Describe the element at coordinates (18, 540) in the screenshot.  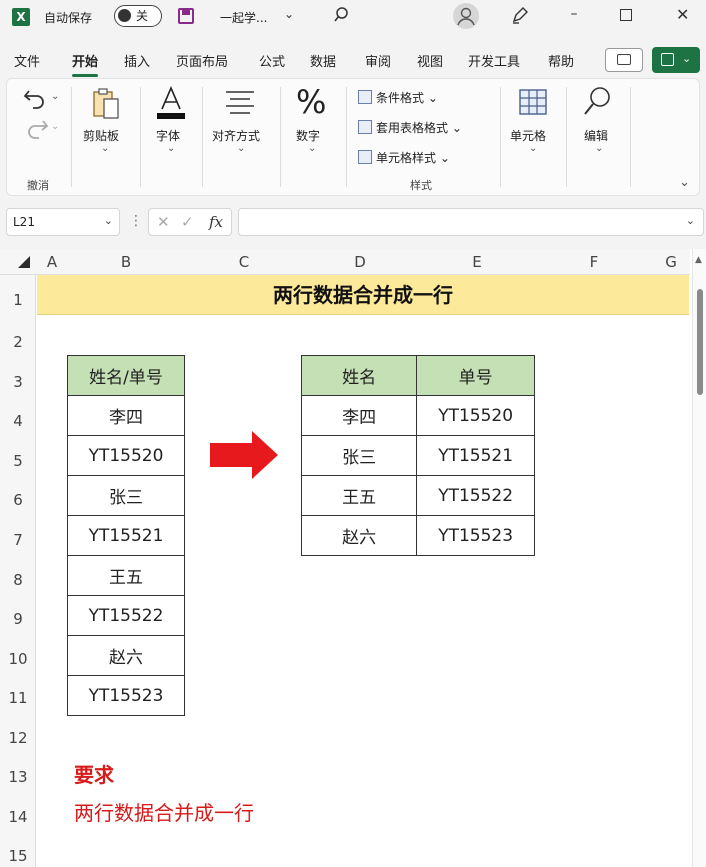
I see `row-header: 7` at that location.